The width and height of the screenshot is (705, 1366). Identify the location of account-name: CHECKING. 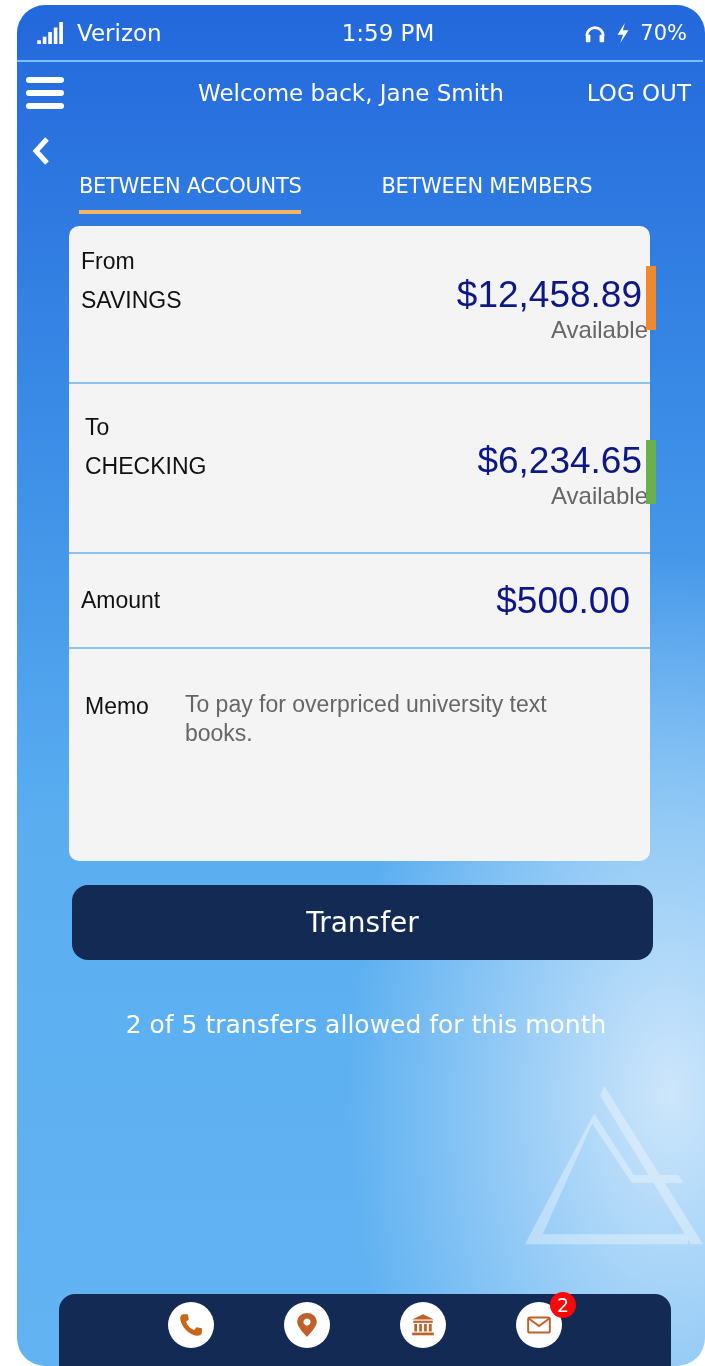
(146, 466).